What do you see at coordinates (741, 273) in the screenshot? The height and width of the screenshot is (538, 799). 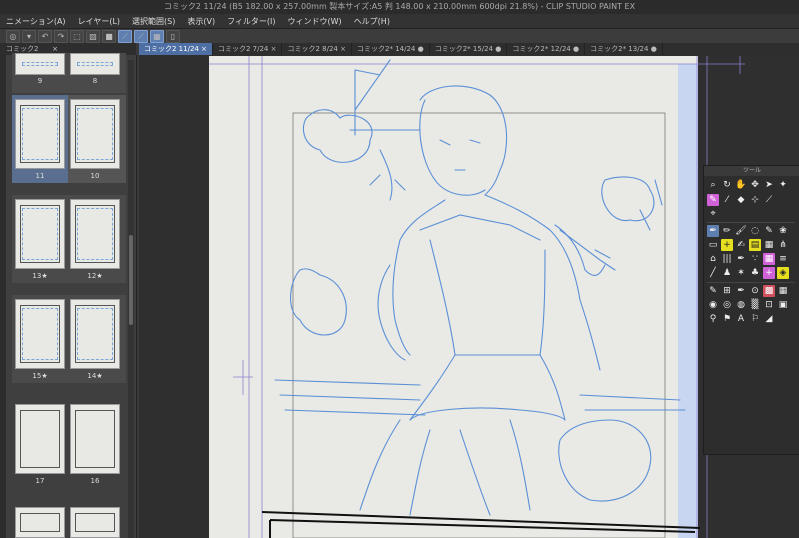 I see `star-icon: ✶` at bounding box center [741, 273].